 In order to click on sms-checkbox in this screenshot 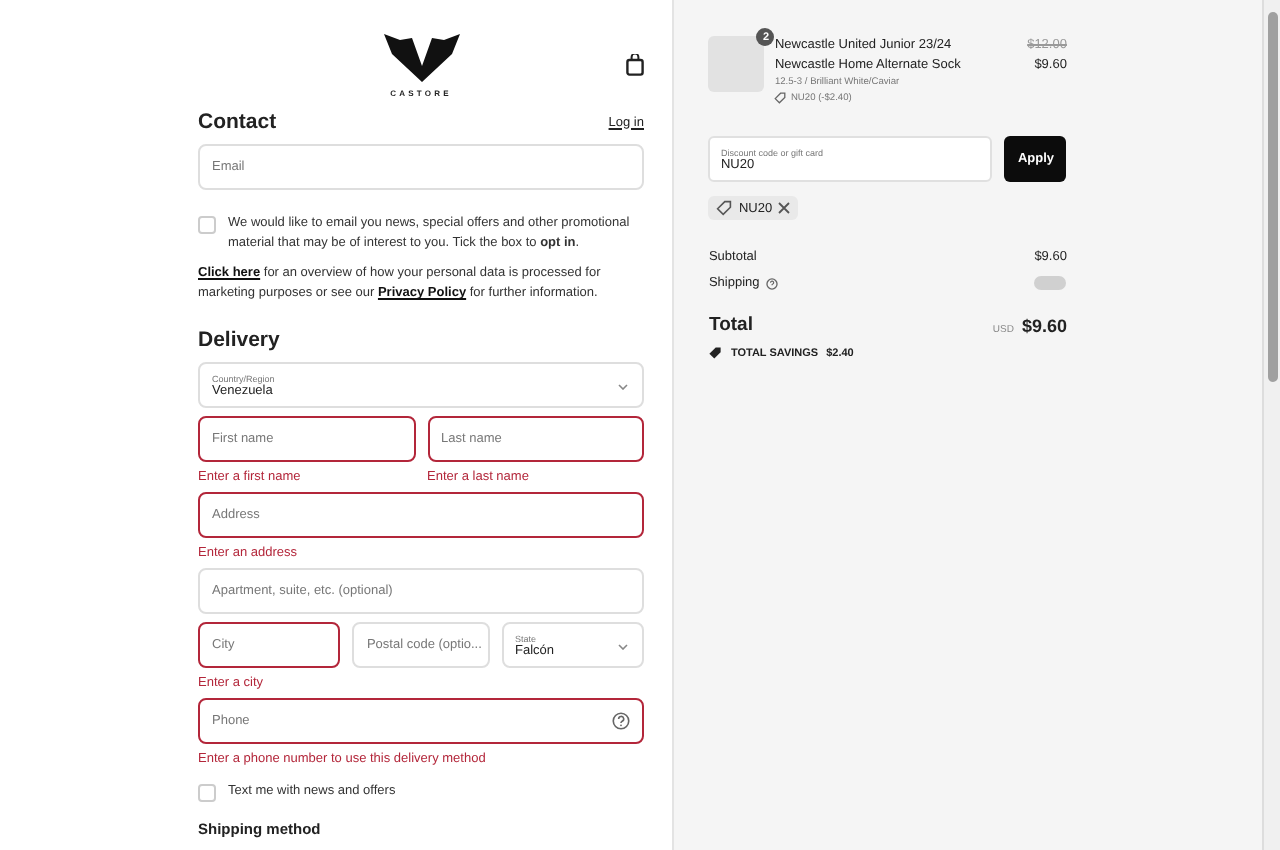, I will do `click(207, 793)`.